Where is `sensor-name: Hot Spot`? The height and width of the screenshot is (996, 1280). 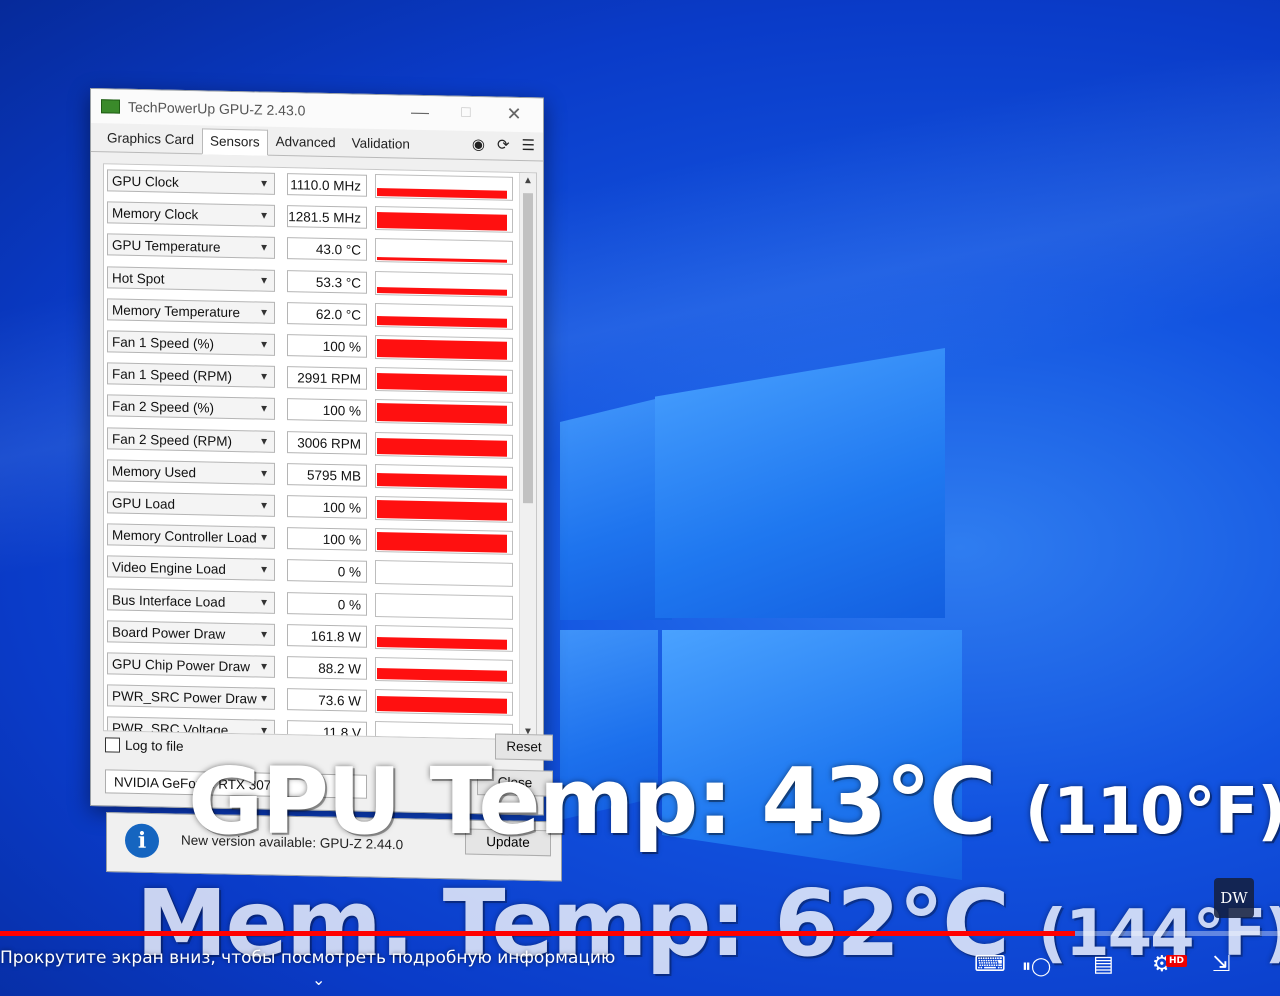 sensor-name: Hot Spot is located at coordinates (138, 278).